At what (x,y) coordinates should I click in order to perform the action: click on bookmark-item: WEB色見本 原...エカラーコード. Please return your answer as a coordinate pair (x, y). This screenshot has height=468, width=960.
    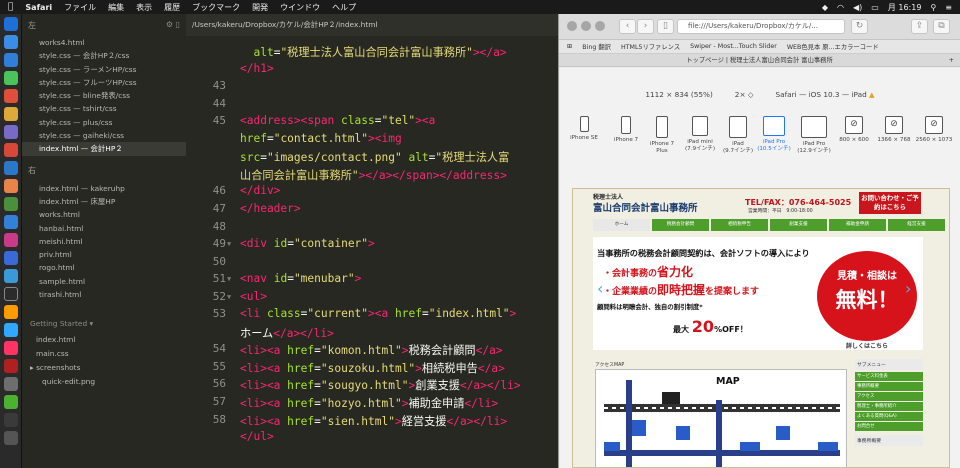
    Looking at the image, I should click on (833, 46).